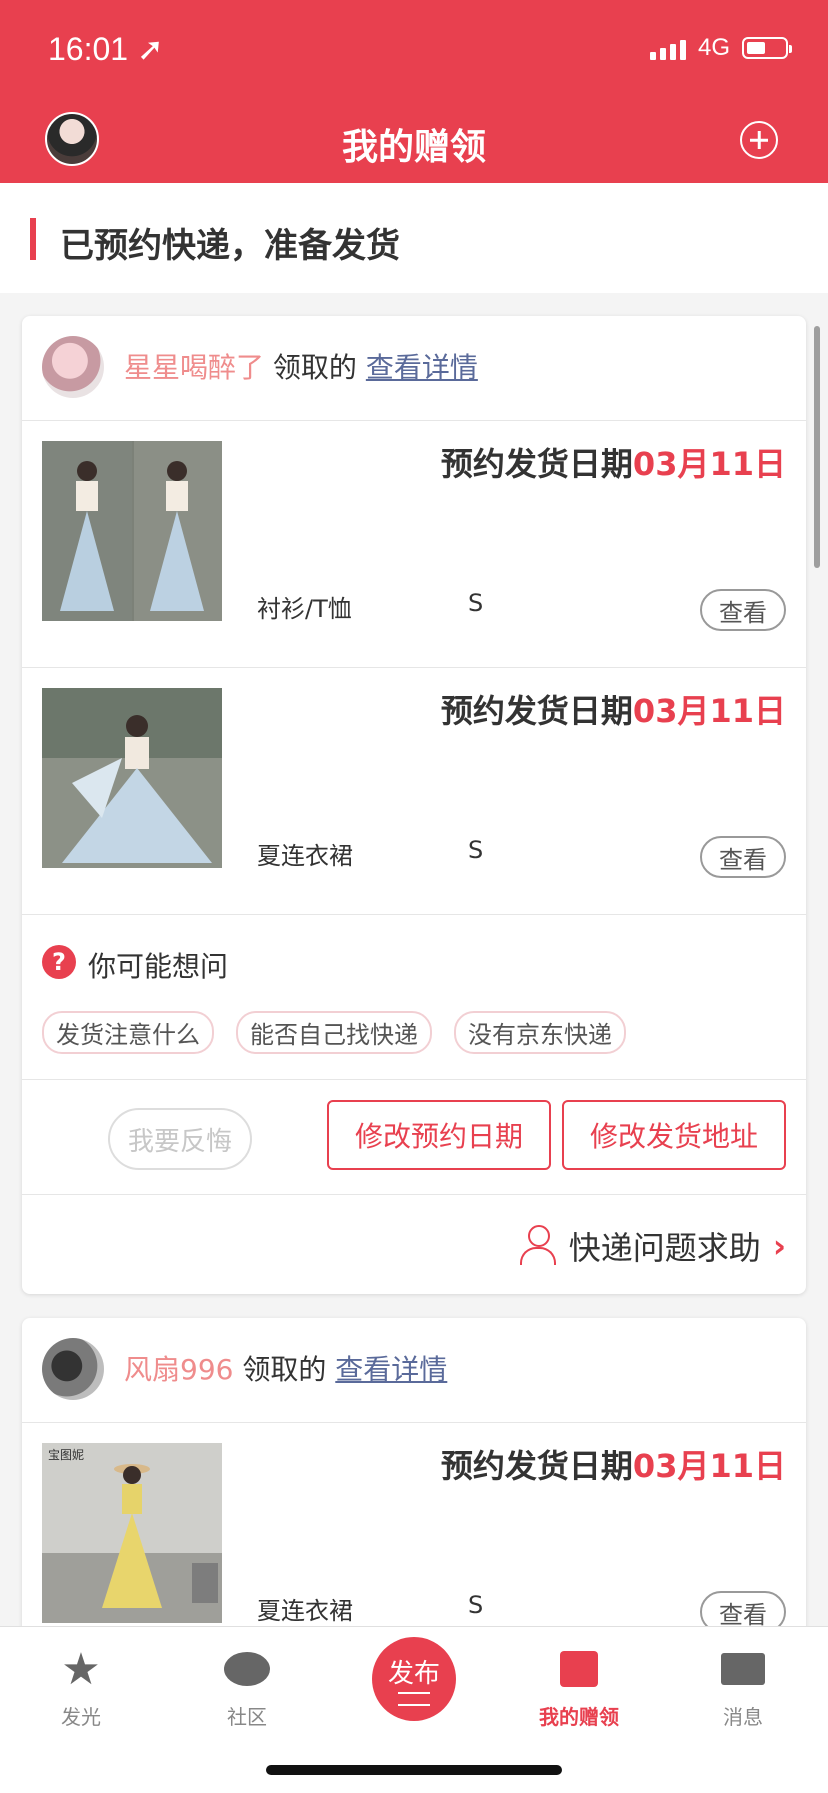 The image size is (828, 1793). I want to click on faq-tag: 发货注意什么, so click(128, 1032).